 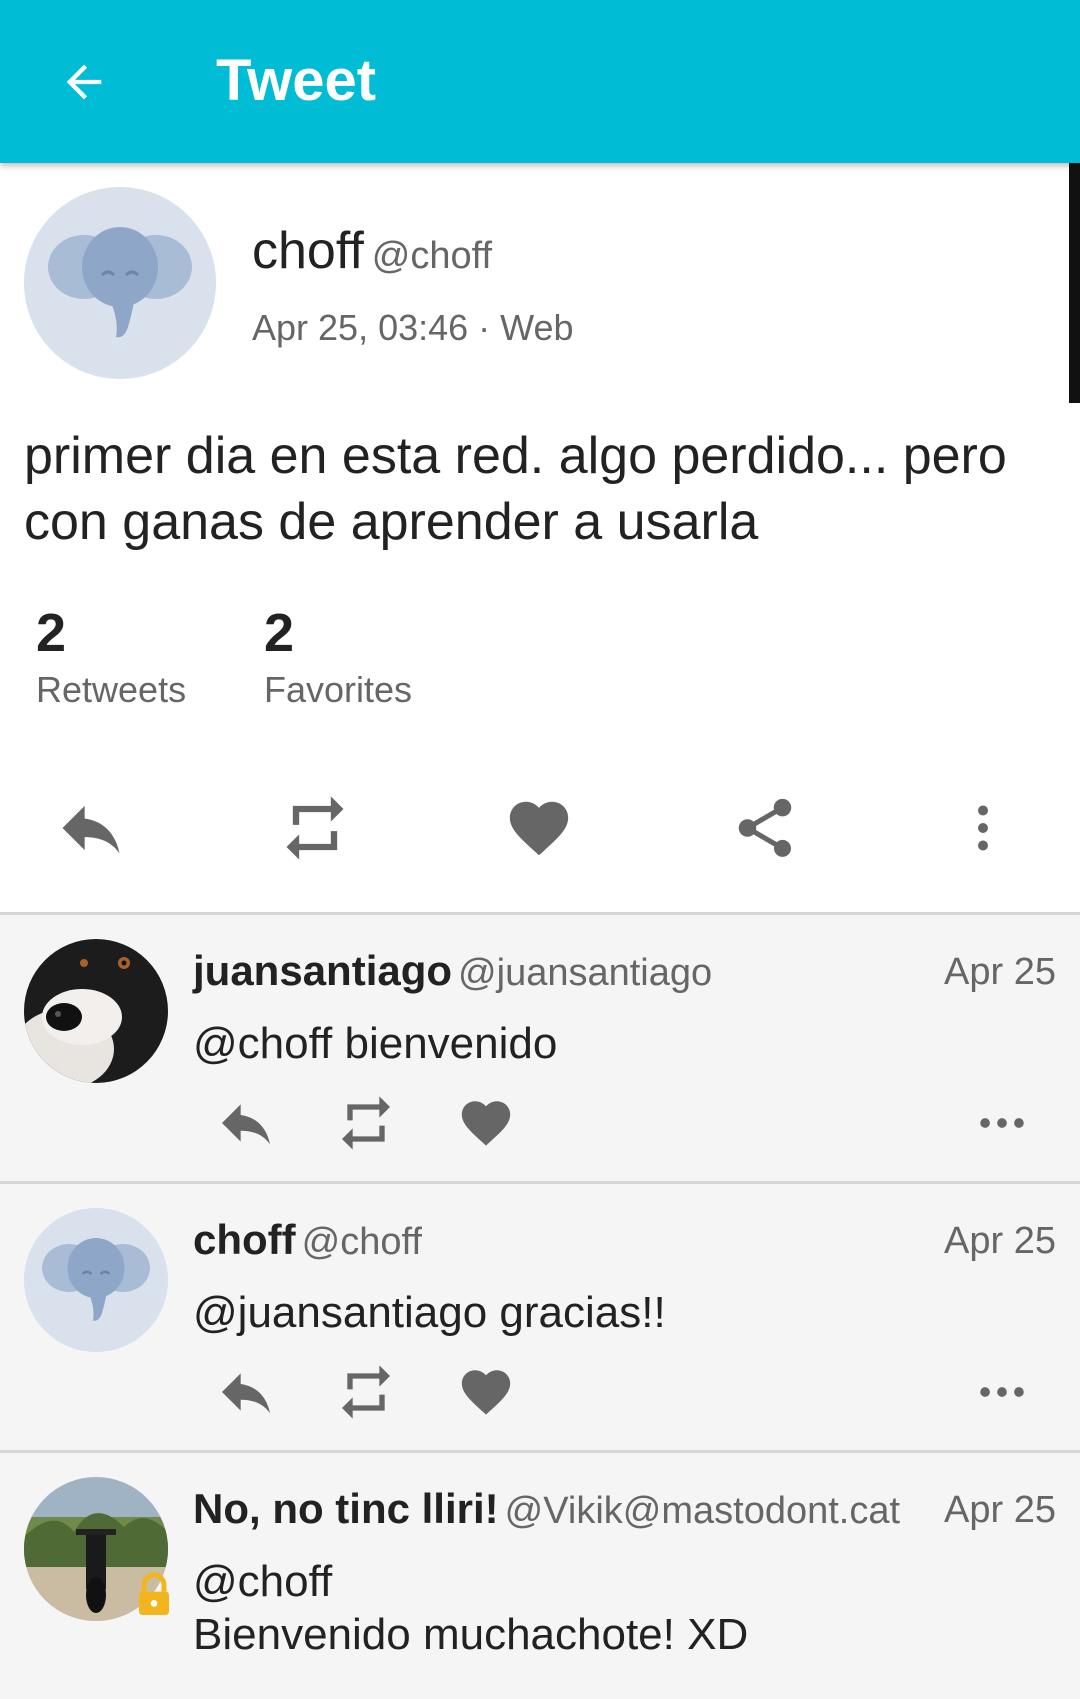 I want to click on author-name: choff @choff, so click(x=372, y=251).